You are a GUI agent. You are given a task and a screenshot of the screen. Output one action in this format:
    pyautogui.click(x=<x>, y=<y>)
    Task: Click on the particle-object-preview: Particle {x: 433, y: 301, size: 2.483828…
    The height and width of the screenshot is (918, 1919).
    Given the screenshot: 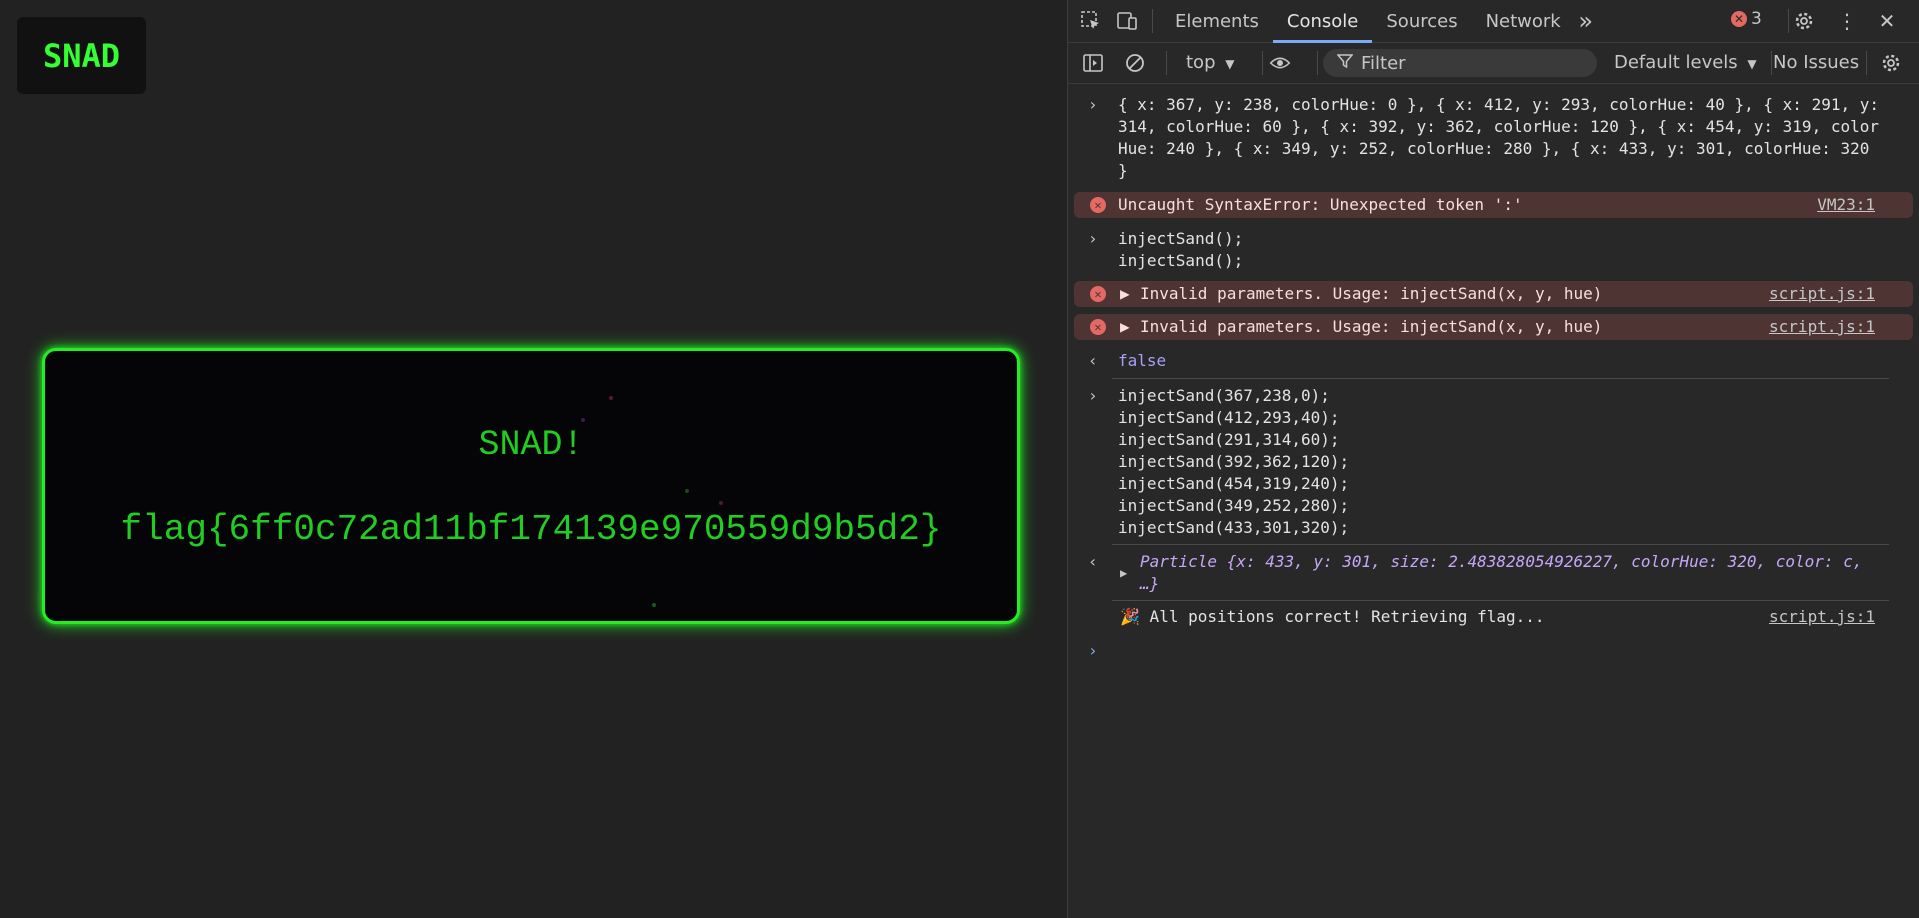 What is the action you would take?
    pyautogui.click(x=1506, y=572)
    